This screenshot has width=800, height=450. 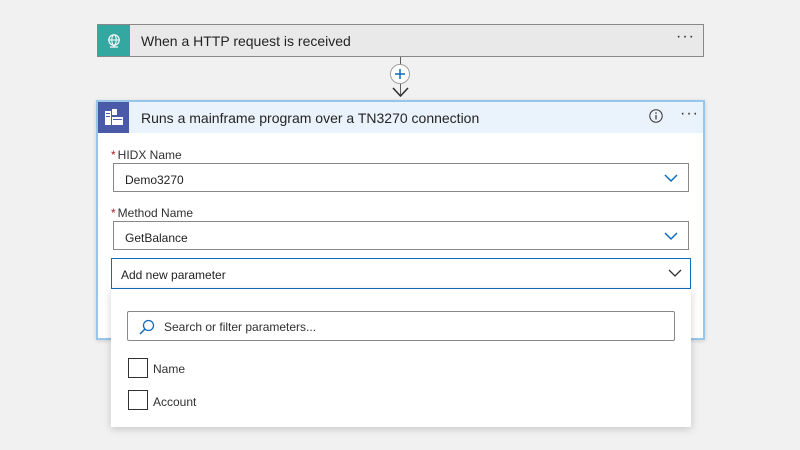 What do you see at coordinates (401, 273) in the screenshot?
I see `add-new-parameter-dropdown: Add new parameter` at bounding box center [401, 273].